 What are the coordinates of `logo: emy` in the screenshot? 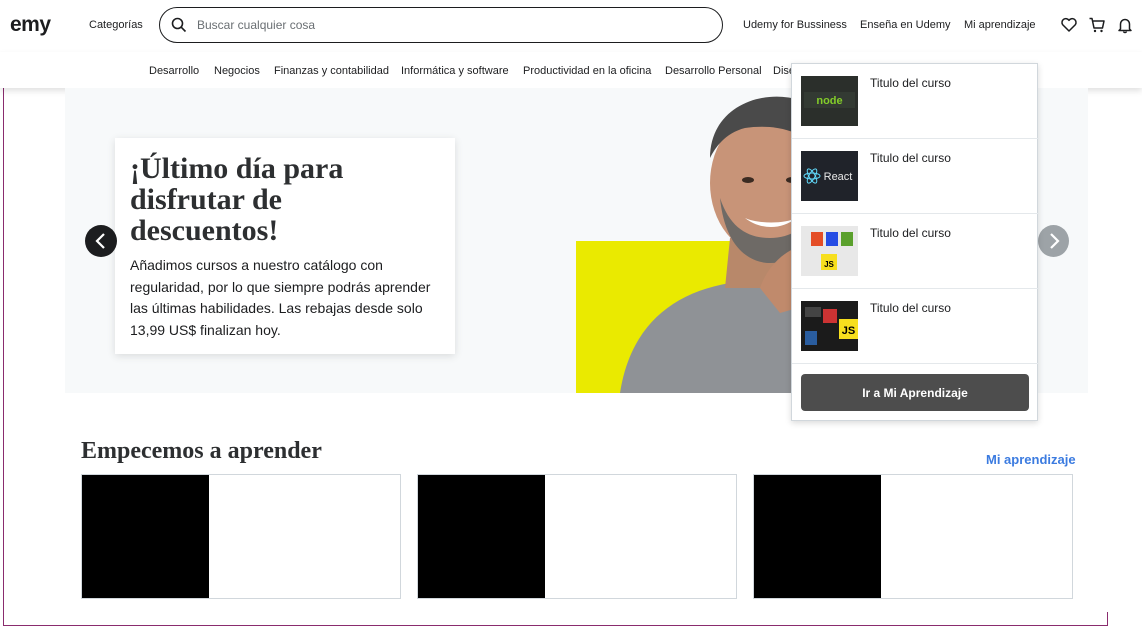 It's located at (30, 25).